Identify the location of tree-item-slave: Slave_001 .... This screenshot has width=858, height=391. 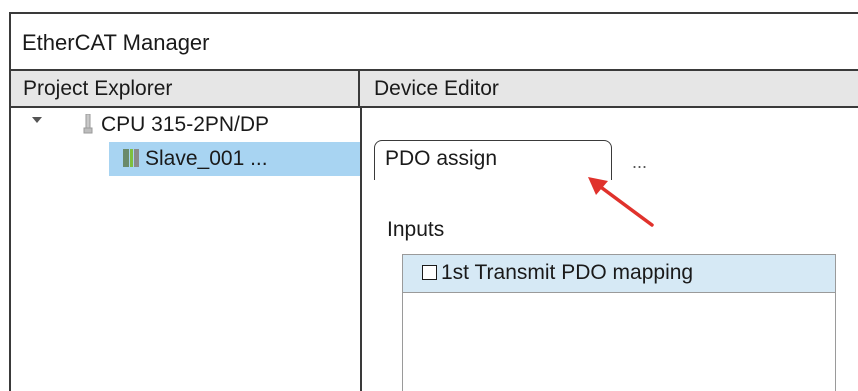
(234, 159).